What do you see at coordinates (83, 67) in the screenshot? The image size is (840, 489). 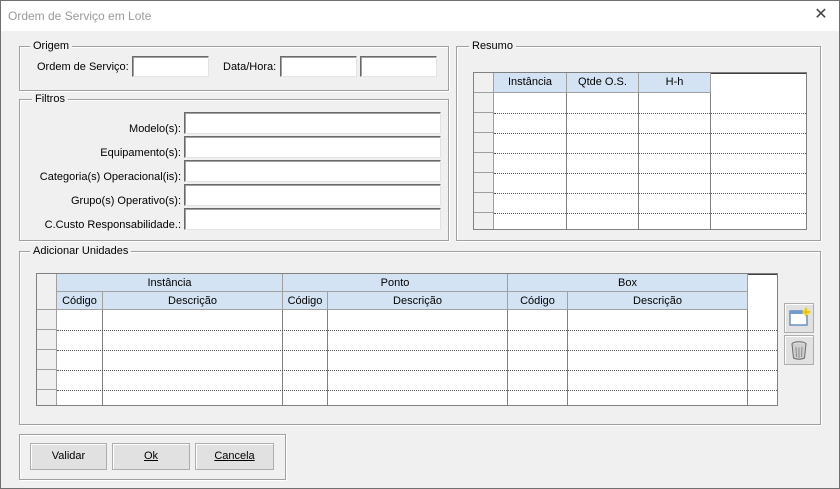 I see `ordem-servico-label: Ordem de Serviço:` at bounding box center [83, 67].